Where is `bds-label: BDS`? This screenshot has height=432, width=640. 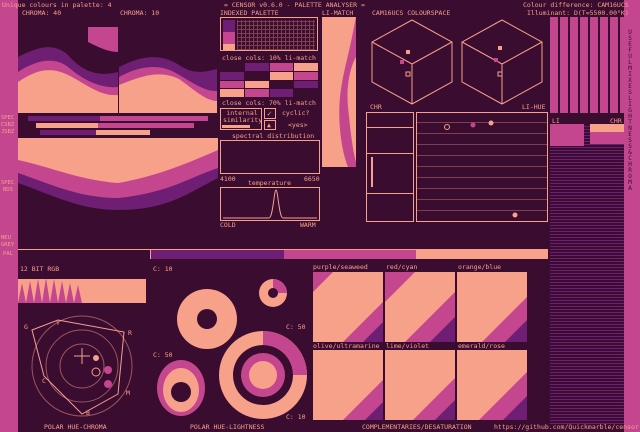 bds-label: BDS is located at coordinates (8, 190).